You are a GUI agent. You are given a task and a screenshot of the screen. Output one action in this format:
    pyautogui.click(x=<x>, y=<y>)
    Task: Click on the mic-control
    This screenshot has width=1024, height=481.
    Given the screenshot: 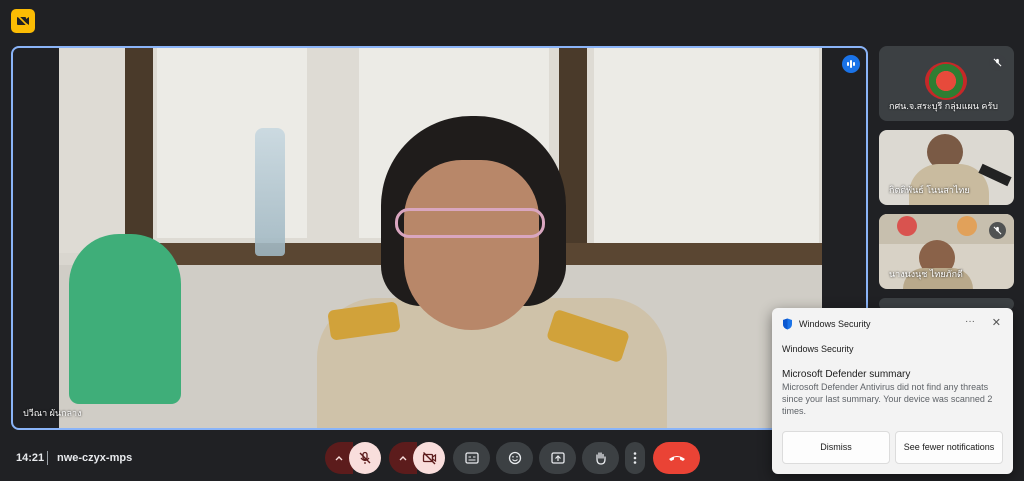 What is the action you would take?
    pyautogui.click(x=353, y=458)
    